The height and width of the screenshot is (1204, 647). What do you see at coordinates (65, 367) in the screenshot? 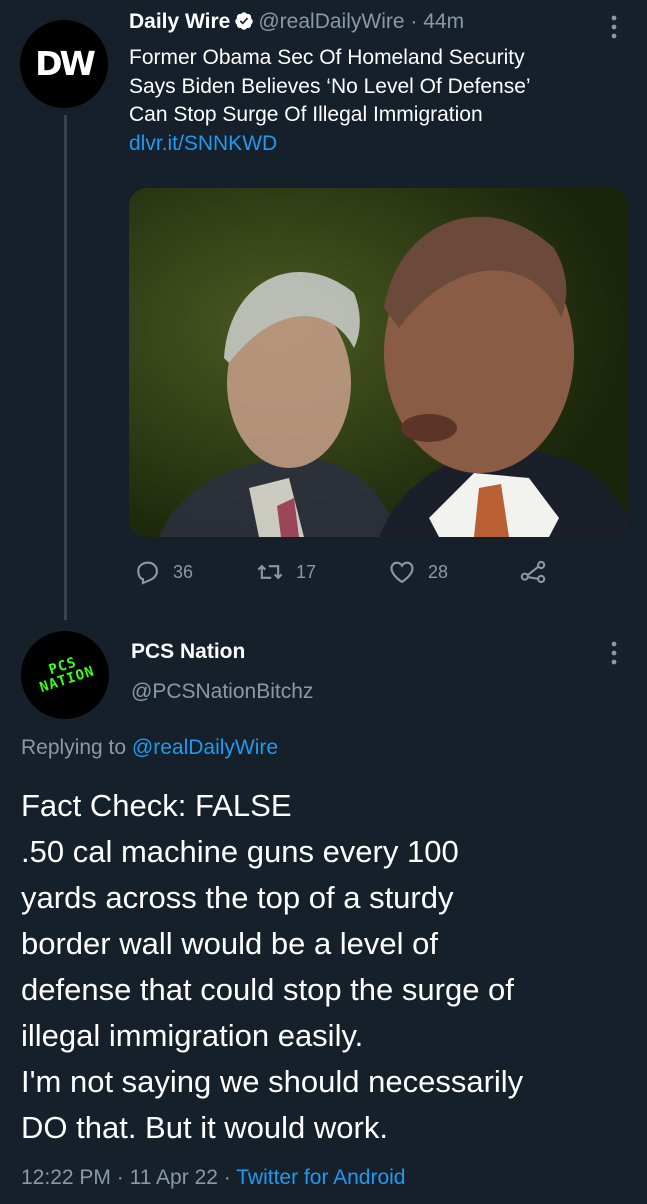
I see `thread-connector-line` at bounding box center [65, 367].